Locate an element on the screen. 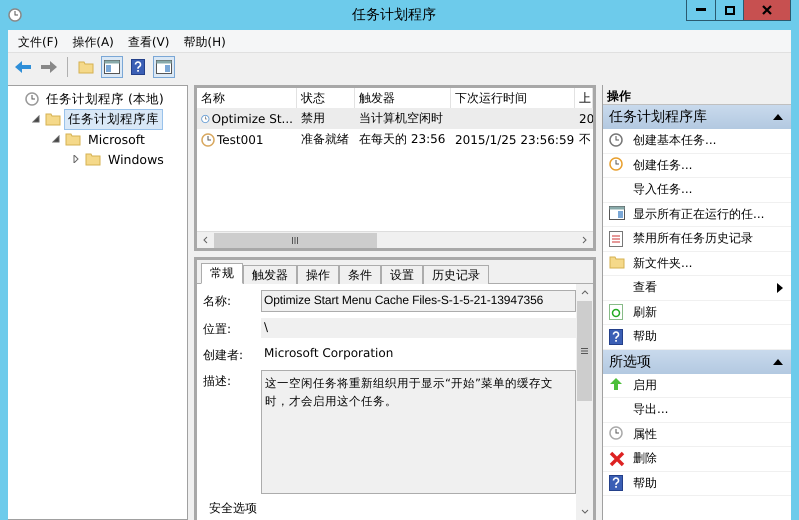 Image resolution: width=799 pixels, height=520 pixels. author-value: Microsoft Corporation is located at coordinates (328, 353).